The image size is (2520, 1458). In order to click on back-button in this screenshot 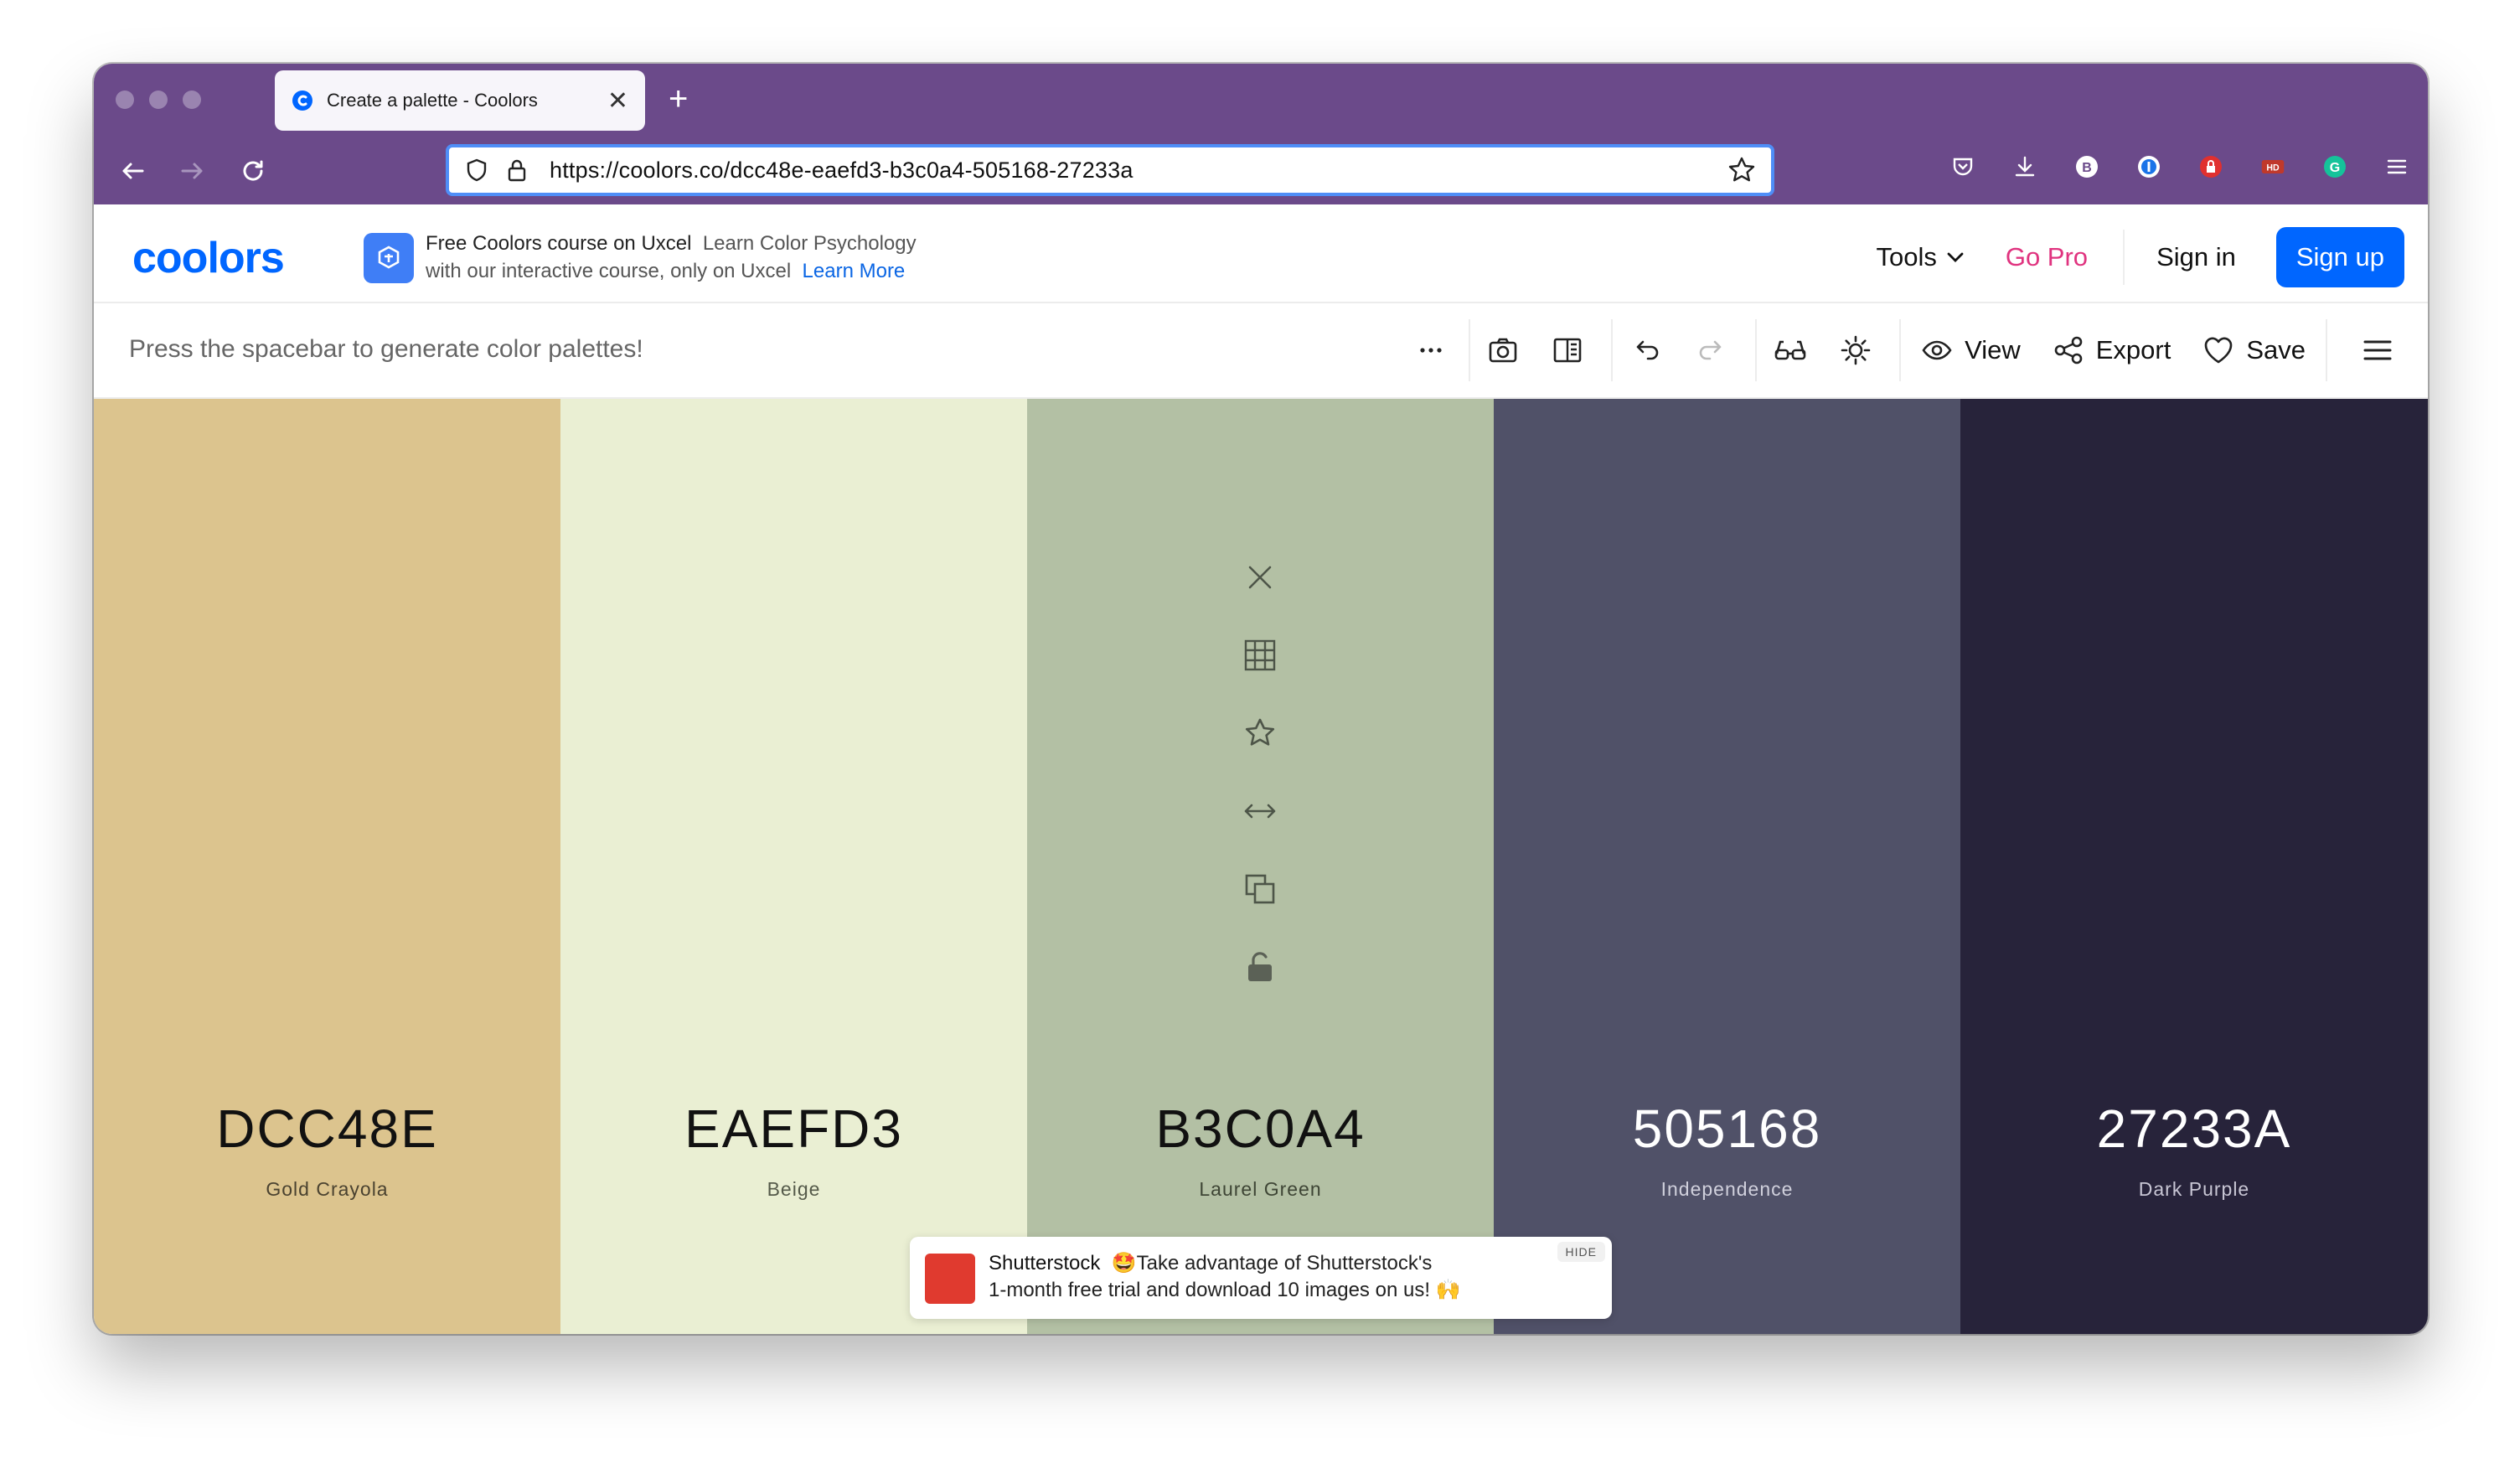, I will do `click(132, 171)`.